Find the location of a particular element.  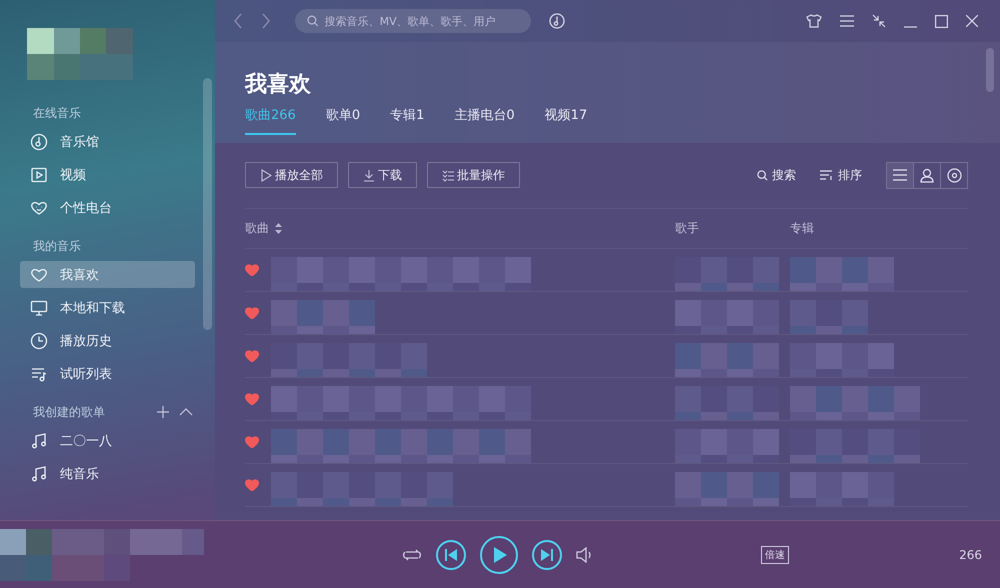

toolbar-button: 批量操作 is located at coordinates (473, 175).